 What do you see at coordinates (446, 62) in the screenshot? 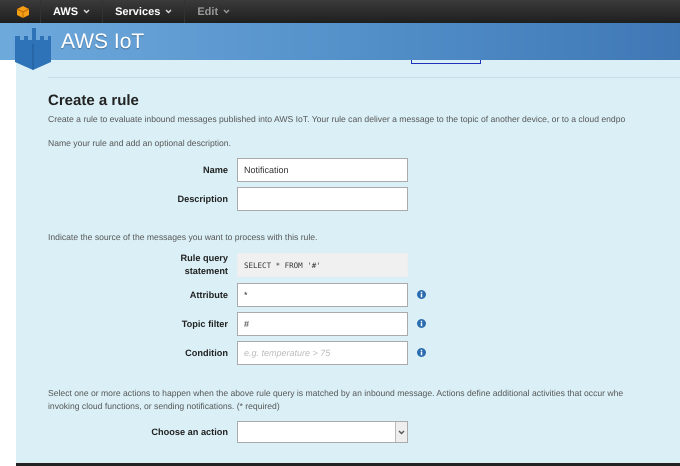
I see `tab-underline` at bounding box center [446, 62].